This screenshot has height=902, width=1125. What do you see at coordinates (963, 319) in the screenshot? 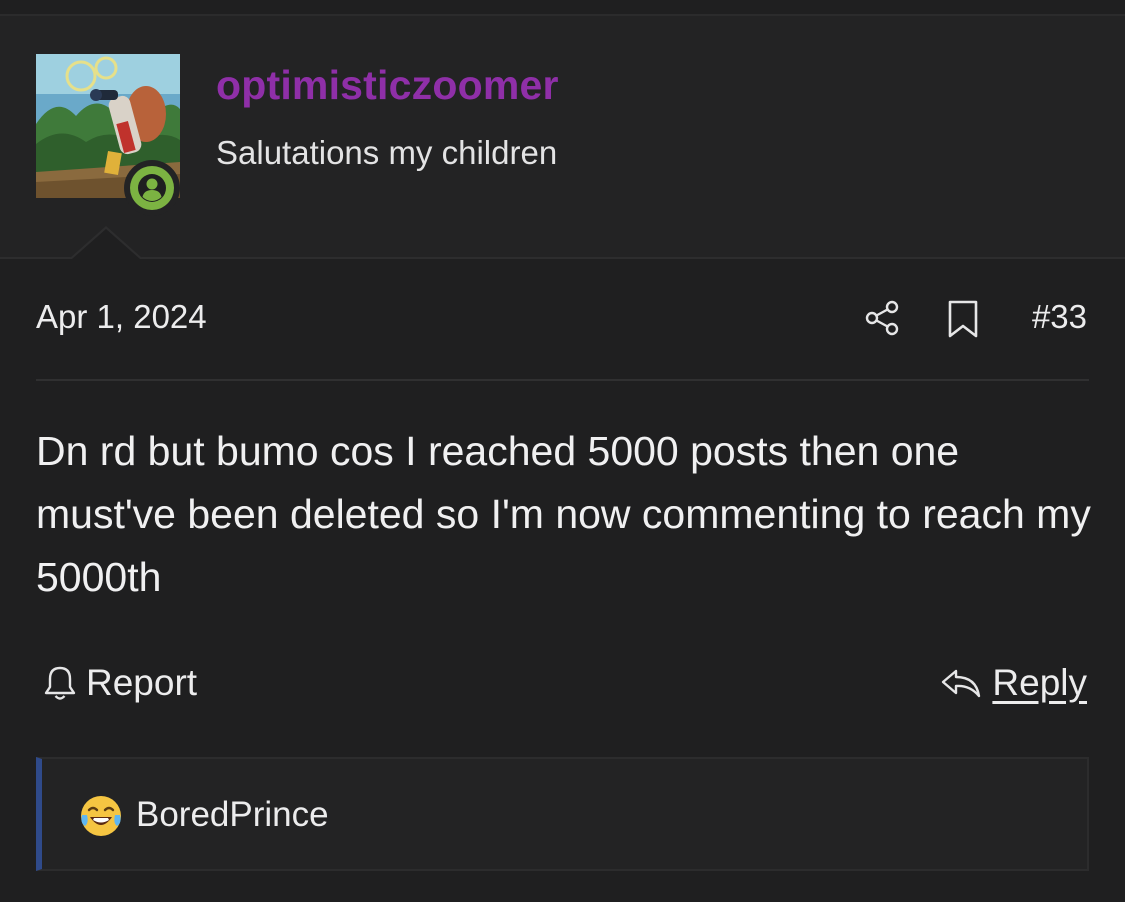
I see `bookmark-icon` at bounding box center [963, 319].